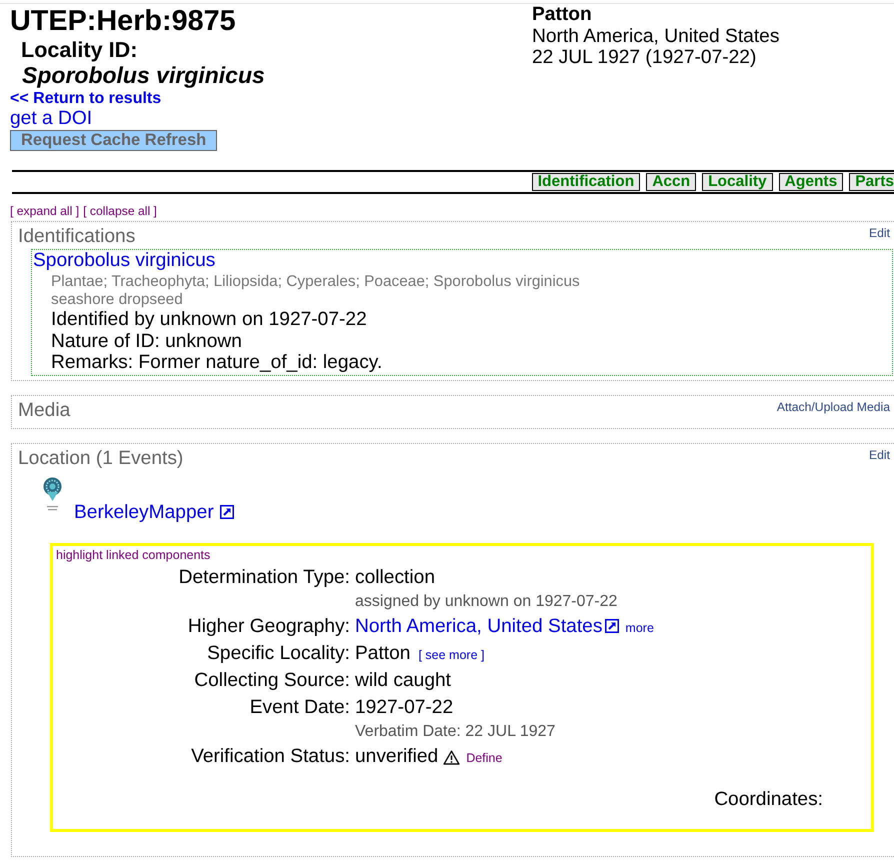 This screenshot has width=894, height=861. What do you see at coordinates (486, 602) in the screenshot?
I see `field-note: assigned by unknown on 1927-07-22` at bounding box center [486, 602].